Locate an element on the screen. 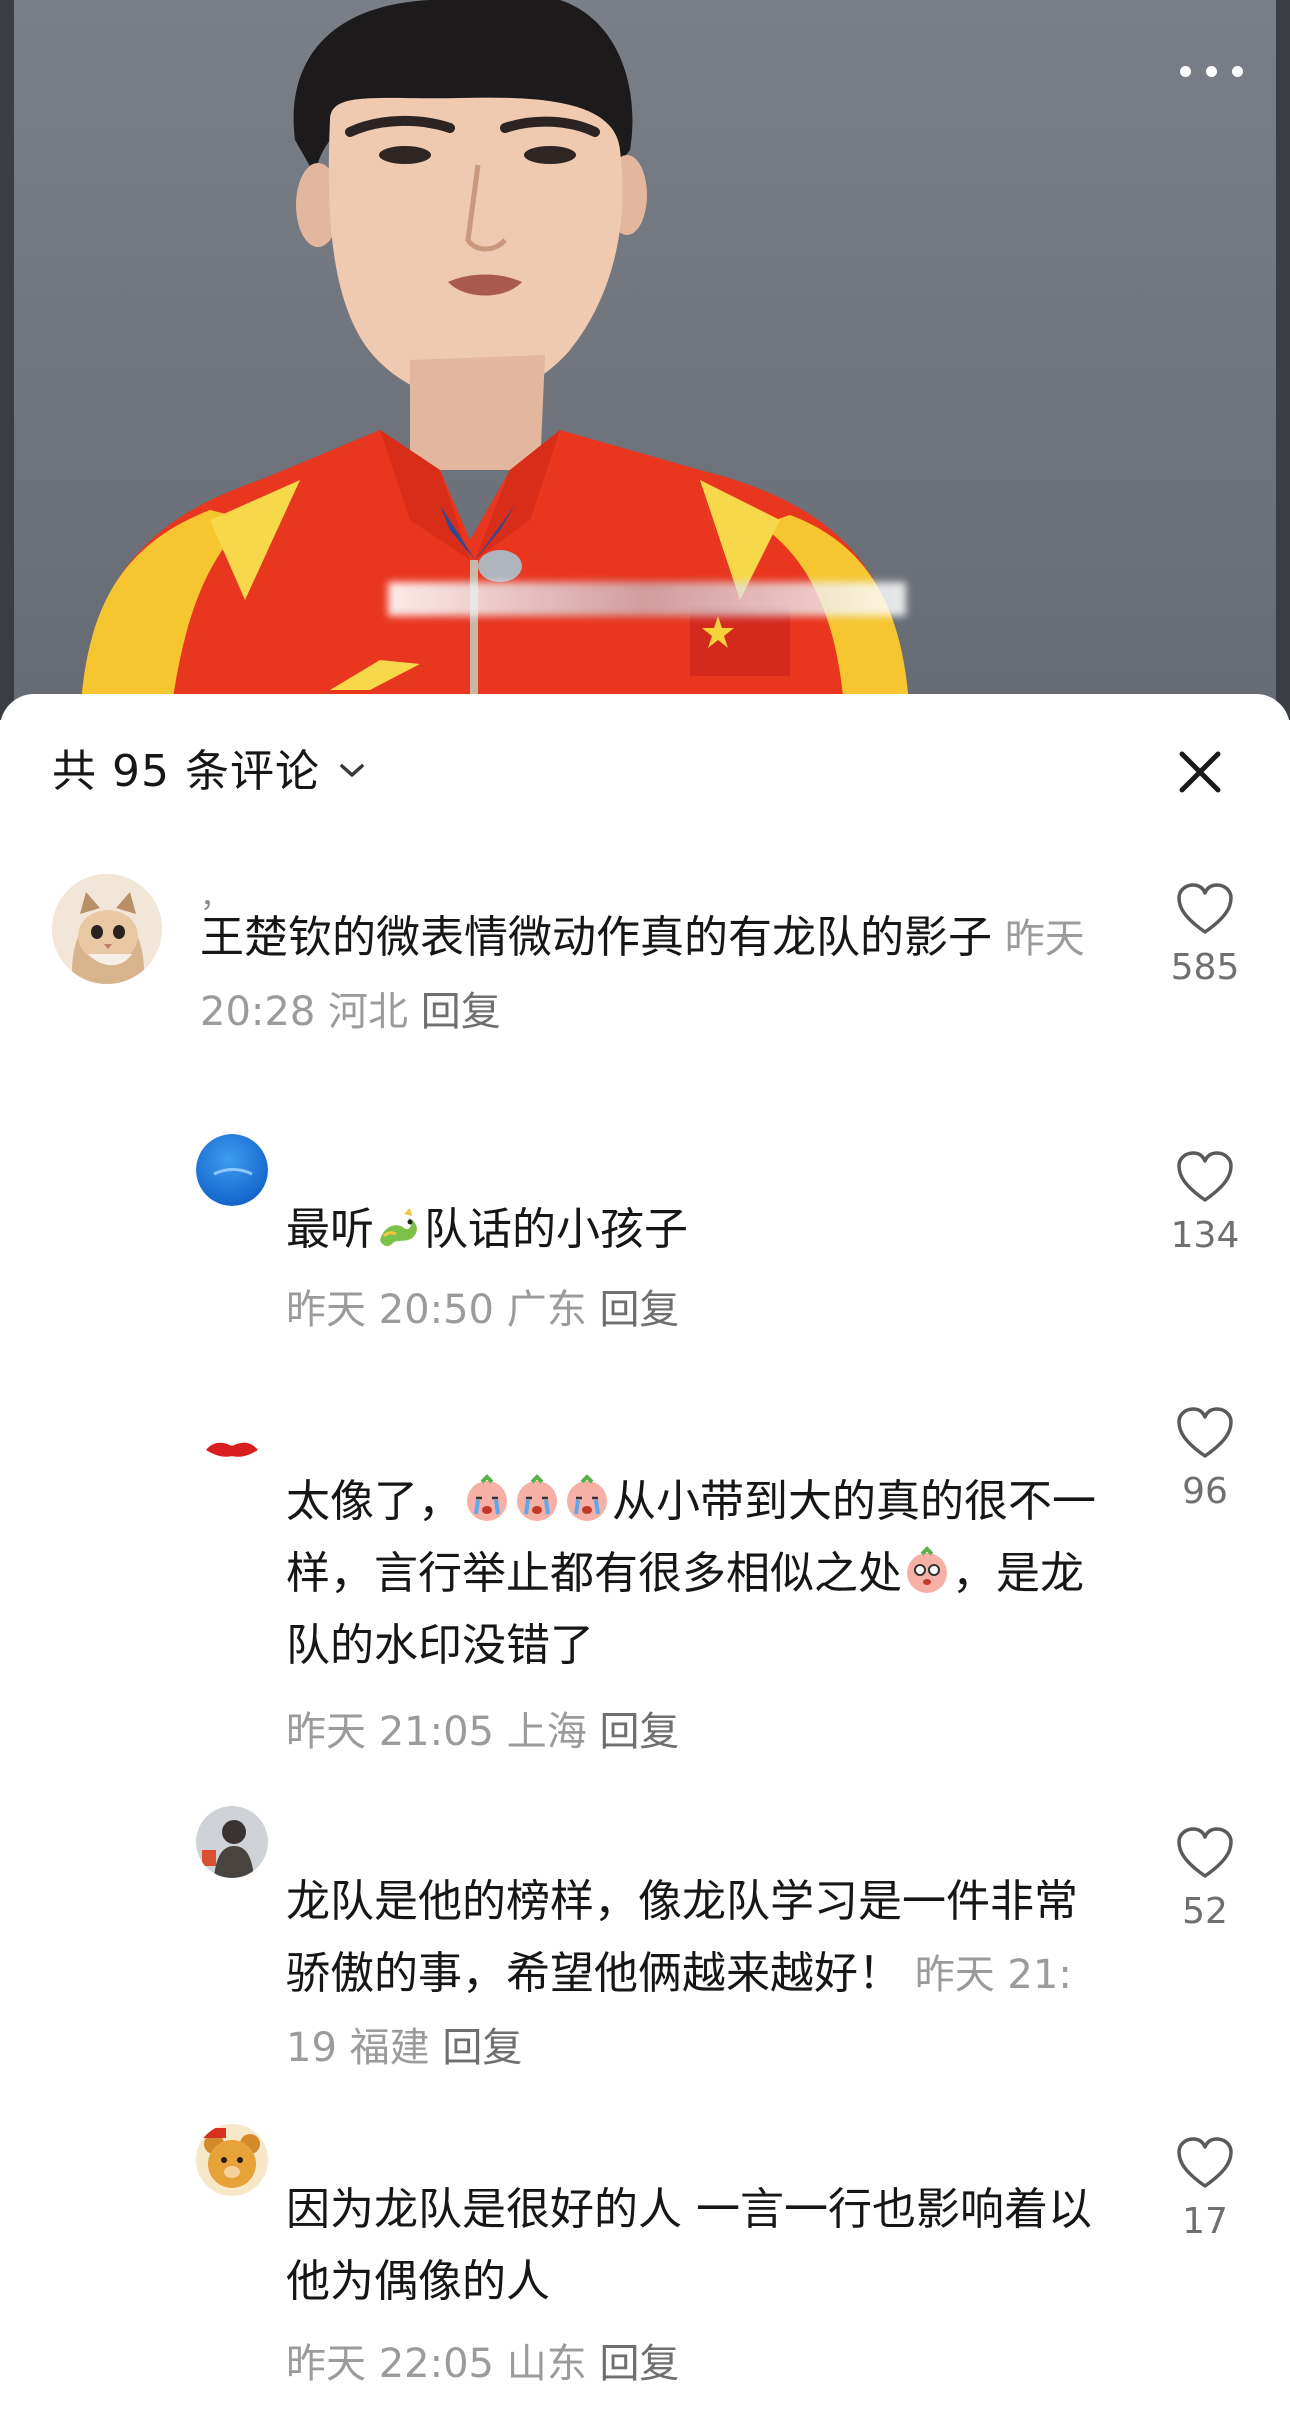 The width and height of the screenshot is (1290, 2423). comment-body: 因为龙队是很好的人 一言一行也影响着以他为偶像的人 is located at coordinates (689, 2245).